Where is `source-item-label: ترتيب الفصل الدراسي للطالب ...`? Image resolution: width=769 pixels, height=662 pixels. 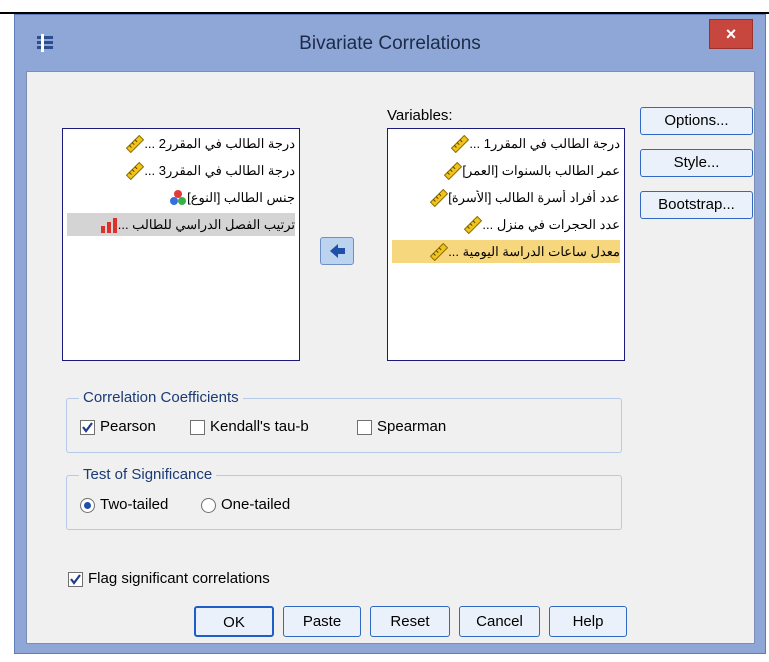 source-item-label: ترتيب الفصل الدراسي للطالب ... is located at coordinates (206, 224).